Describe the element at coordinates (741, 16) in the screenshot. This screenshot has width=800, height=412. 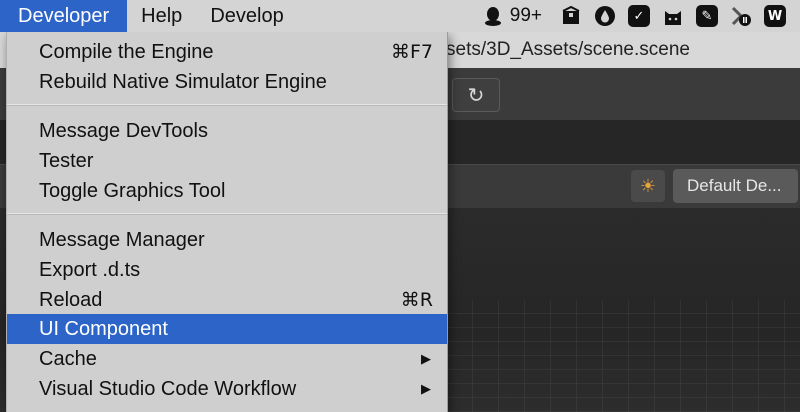
I see `arrow-pause-icon` at that location.